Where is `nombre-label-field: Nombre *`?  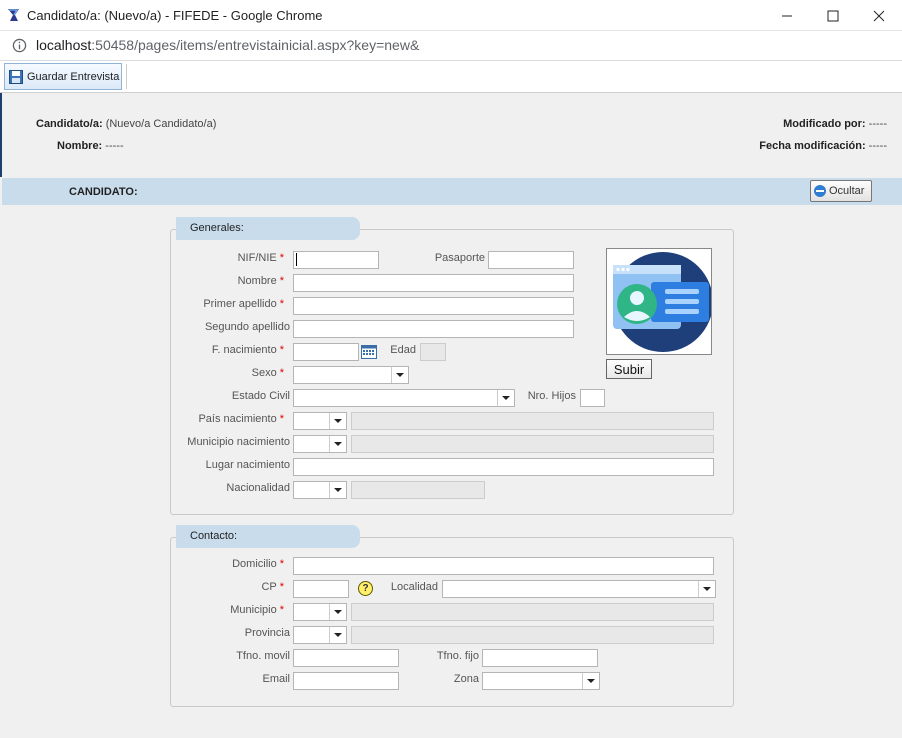
nombre-label-field: Nombre * is located at coordinates (260, 281).